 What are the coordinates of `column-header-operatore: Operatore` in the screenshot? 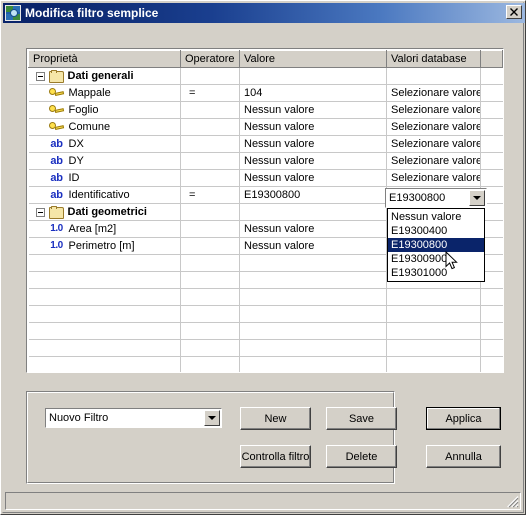 It's located at (210, 59).